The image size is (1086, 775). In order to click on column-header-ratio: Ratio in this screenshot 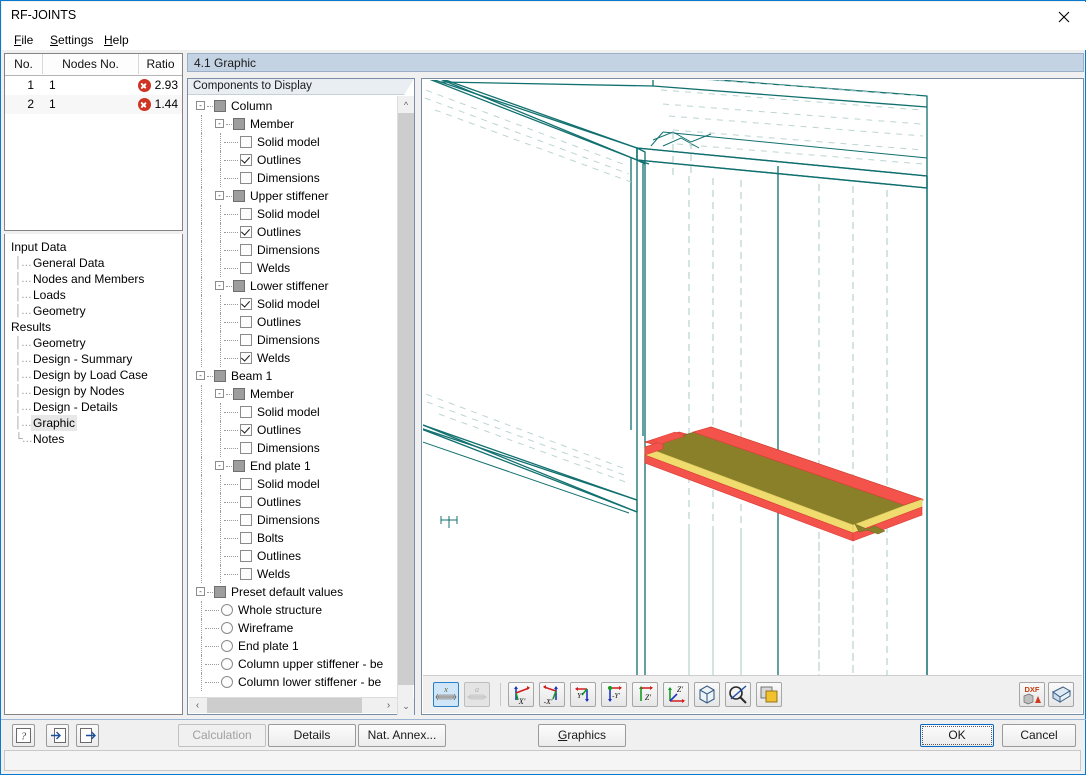, I will do `click(160, 64)`.